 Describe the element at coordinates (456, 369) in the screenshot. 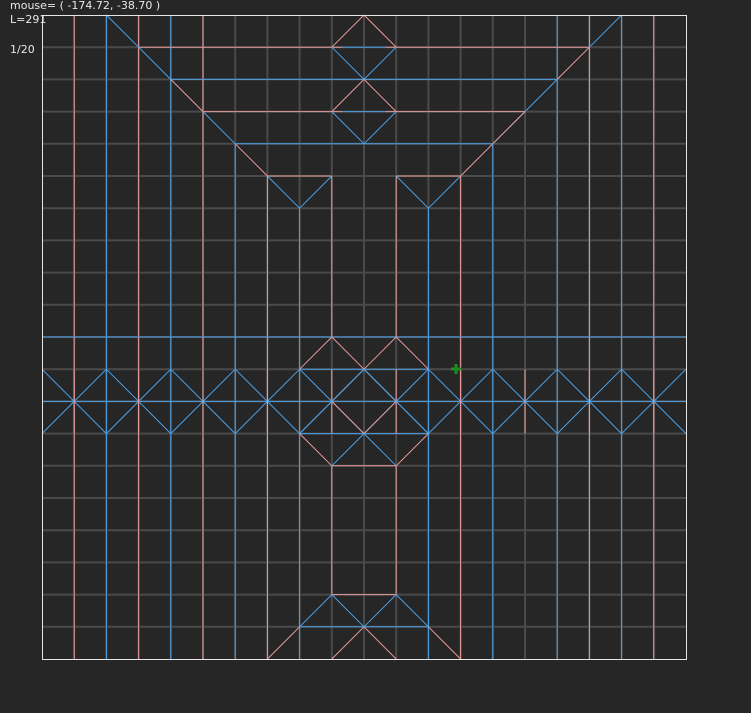

I see `green-cross-icon` at that location.